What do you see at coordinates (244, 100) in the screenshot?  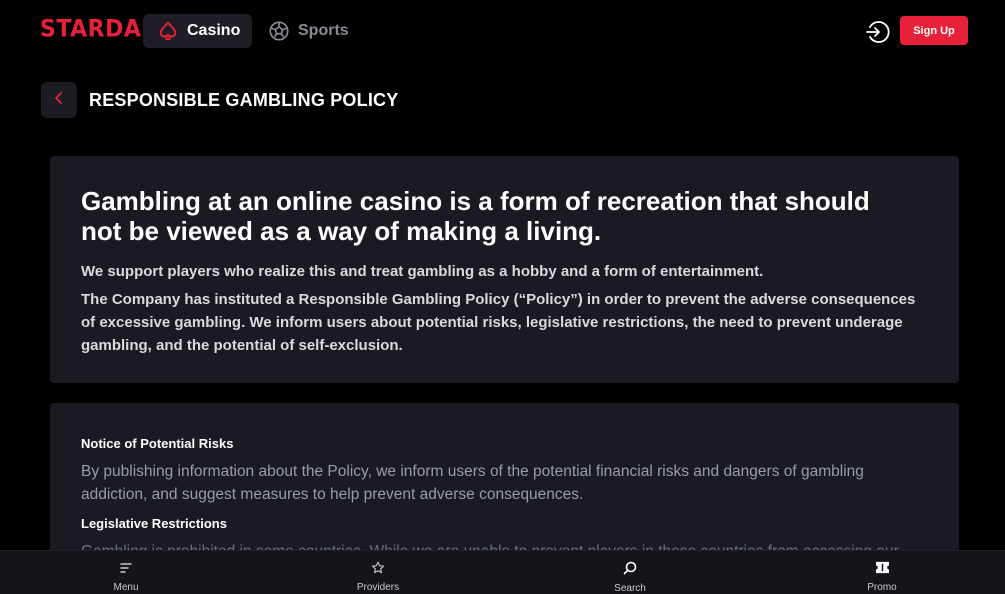 I see `page-title: RESPONSIBLE GAMBLING POLICY` at bounding box center [244, 100].